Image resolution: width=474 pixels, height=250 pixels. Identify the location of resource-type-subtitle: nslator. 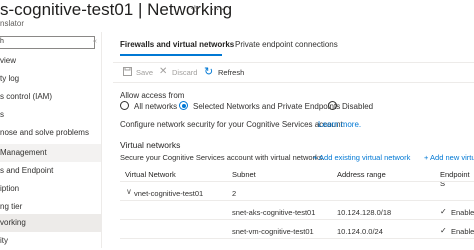
(12, 23).